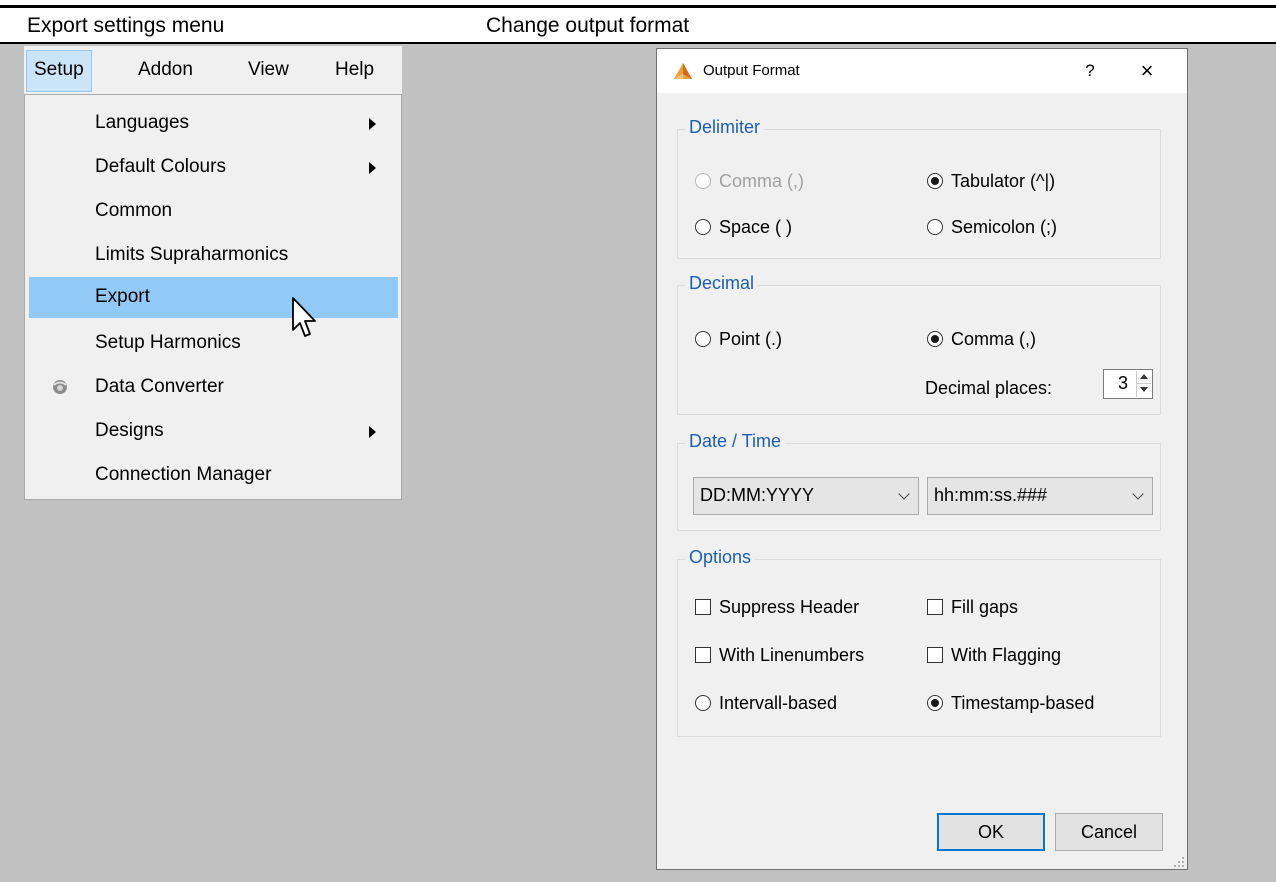 The width and height of the screenshot is (1276, 882). What do you see at coordinates (59, 71) in the screenshot?
I see `menu-setup: Setup` at bounding box center [59, 71].